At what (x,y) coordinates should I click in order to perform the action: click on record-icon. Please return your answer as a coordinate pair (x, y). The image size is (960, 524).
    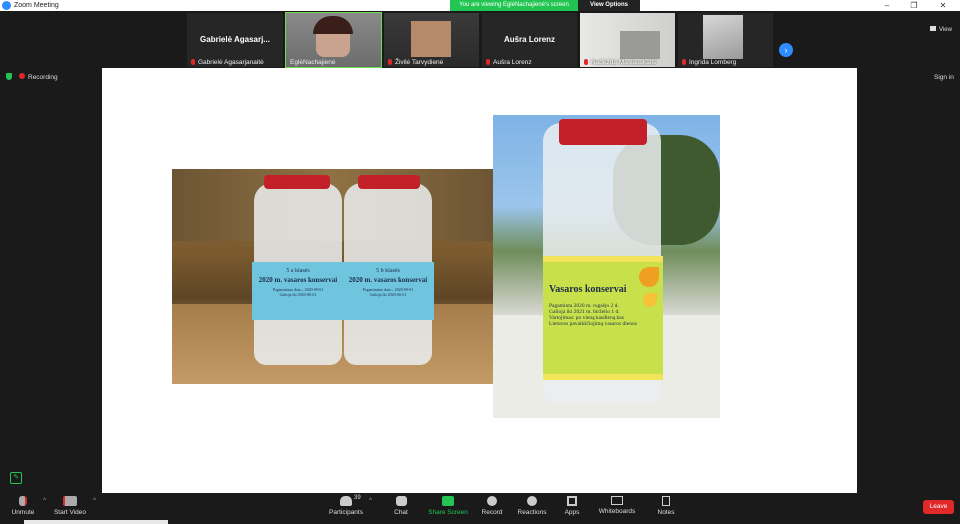
    Looking at the image, I should click on (492, 501).